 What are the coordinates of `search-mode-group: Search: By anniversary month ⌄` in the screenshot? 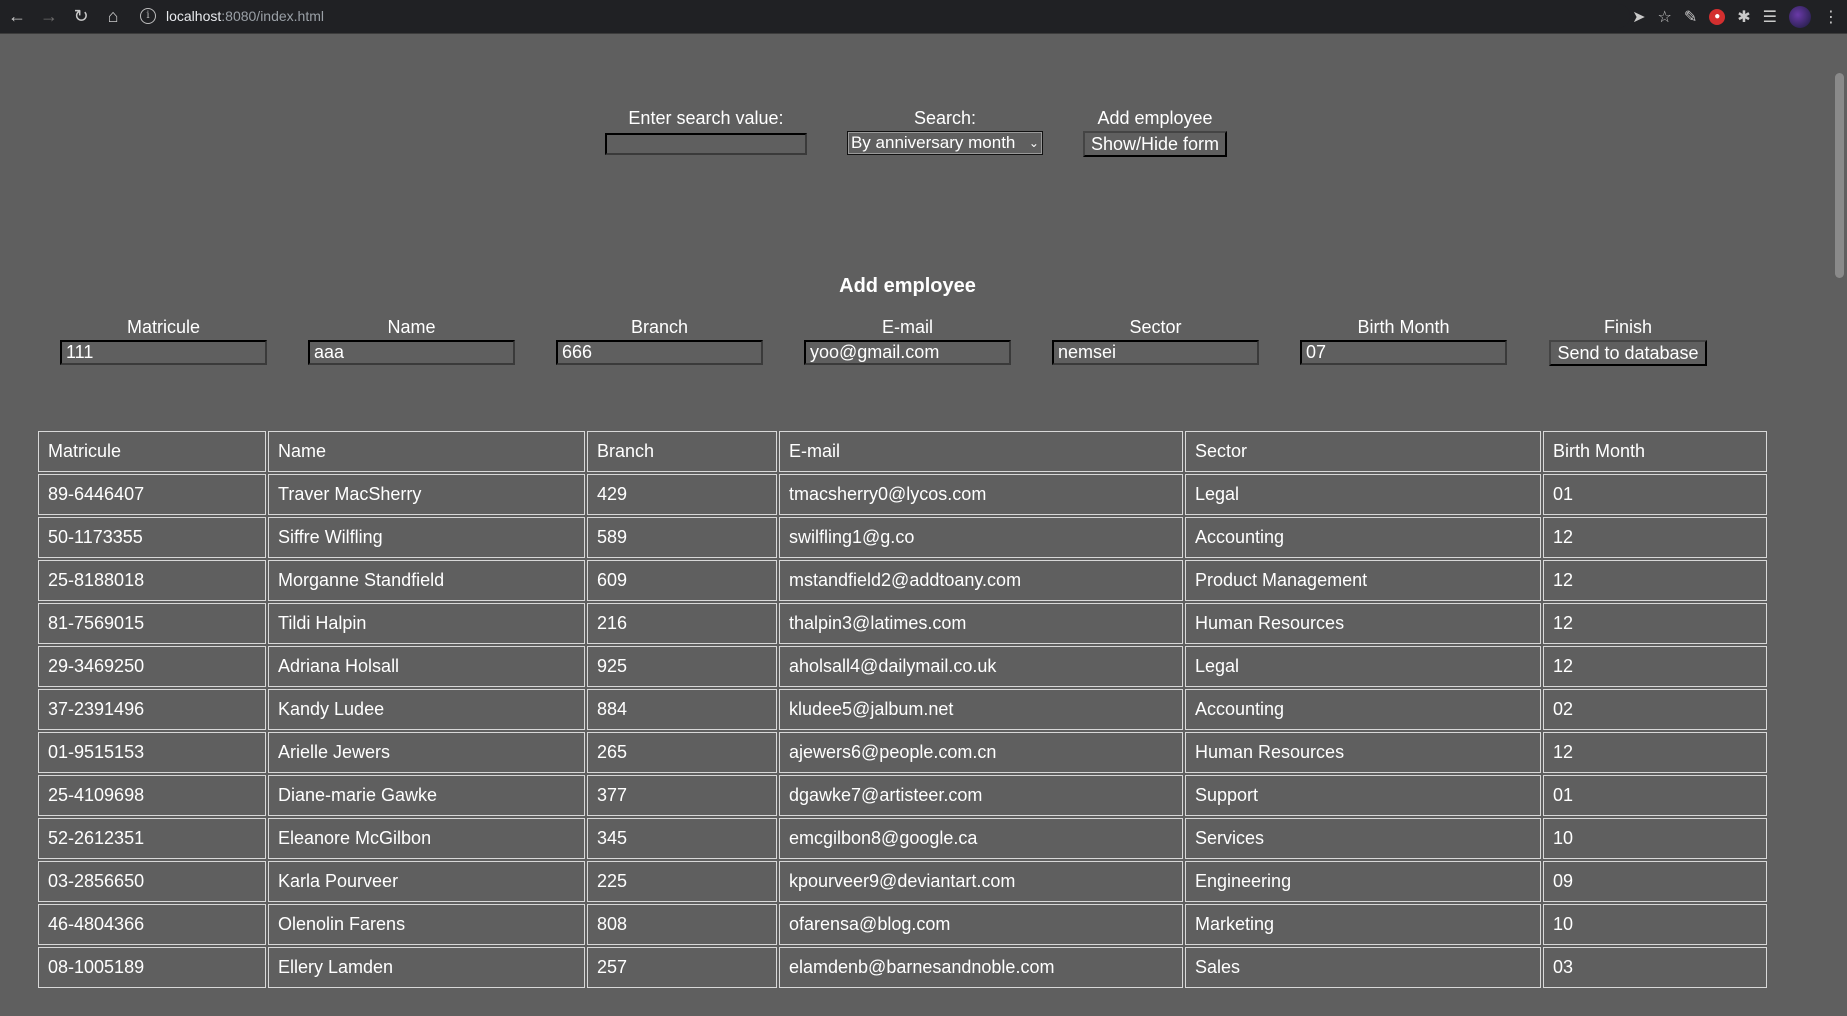 It's located at (944, 132).